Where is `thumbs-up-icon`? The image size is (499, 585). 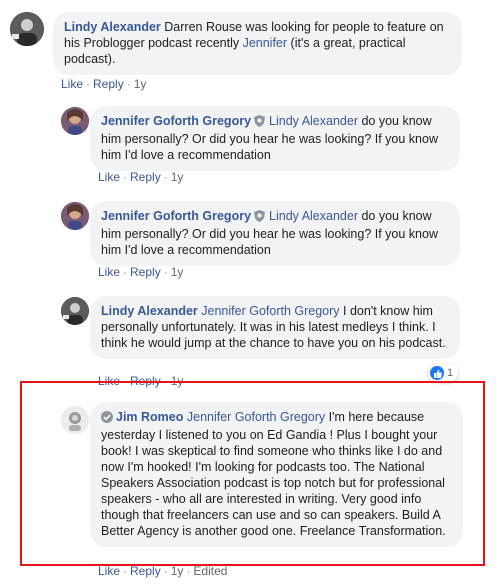
thumbs-up-icon is located at coordinates (437, 373).